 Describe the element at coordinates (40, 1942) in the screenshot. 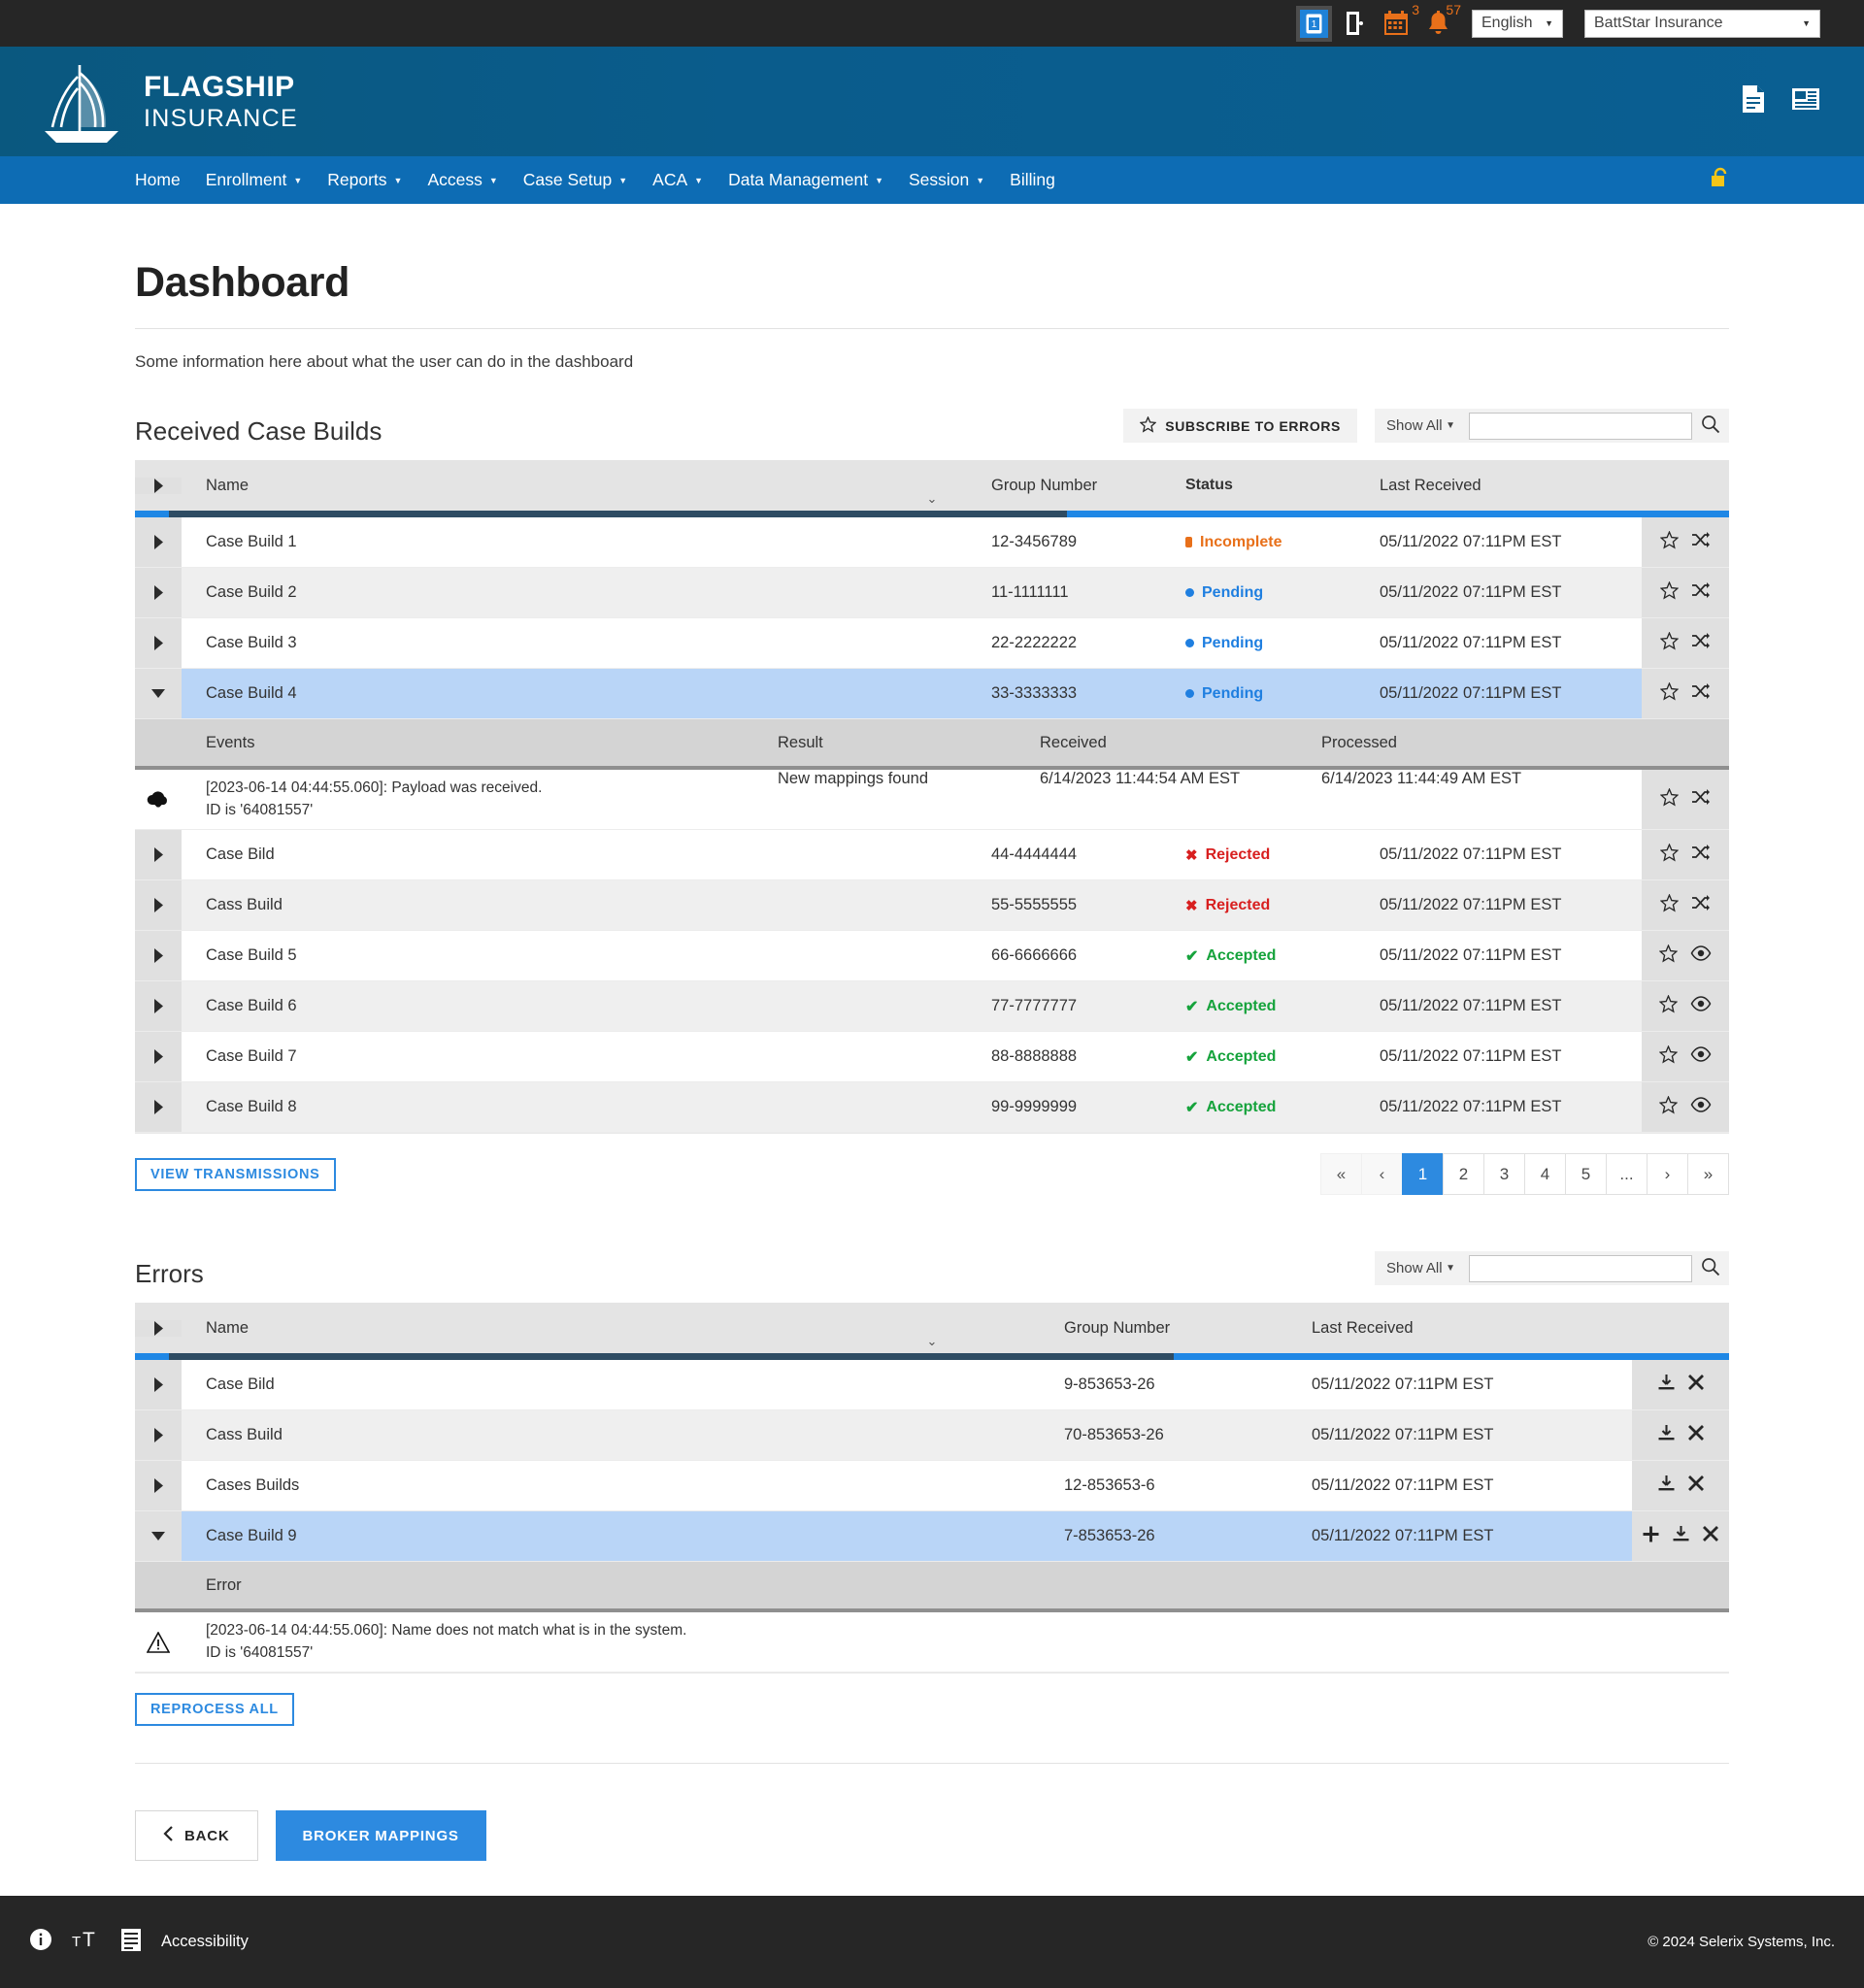

I see `info-icon` at that location.